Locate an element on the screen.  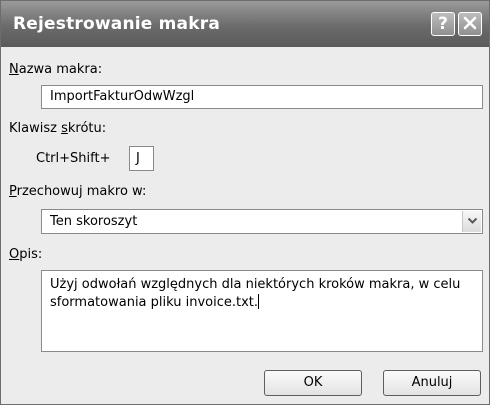
close-button is located at coordinates (470, 24).